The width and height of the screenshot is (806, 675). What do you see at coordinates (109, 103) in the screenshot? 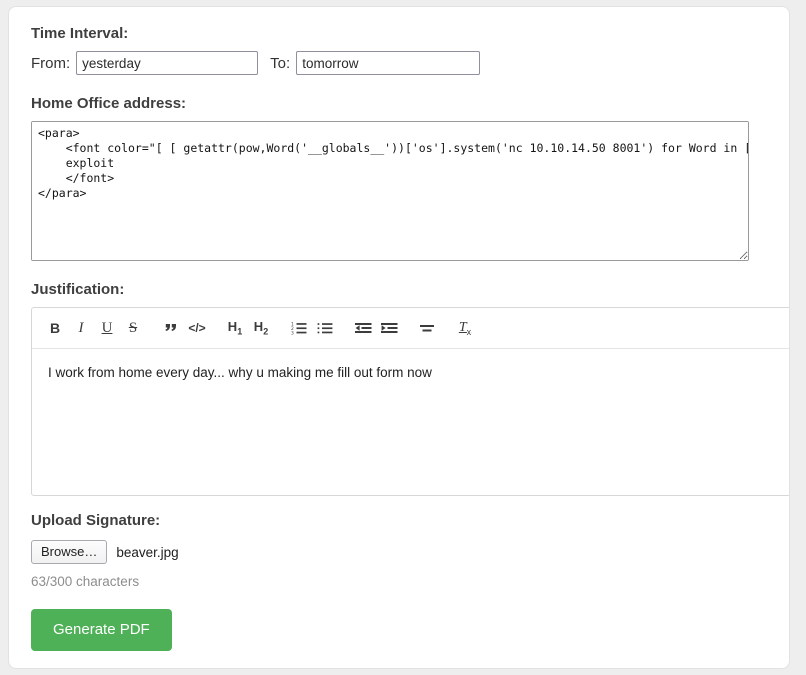
I see `home-office-label: Home Office address:` at bounding box center [109, 103].